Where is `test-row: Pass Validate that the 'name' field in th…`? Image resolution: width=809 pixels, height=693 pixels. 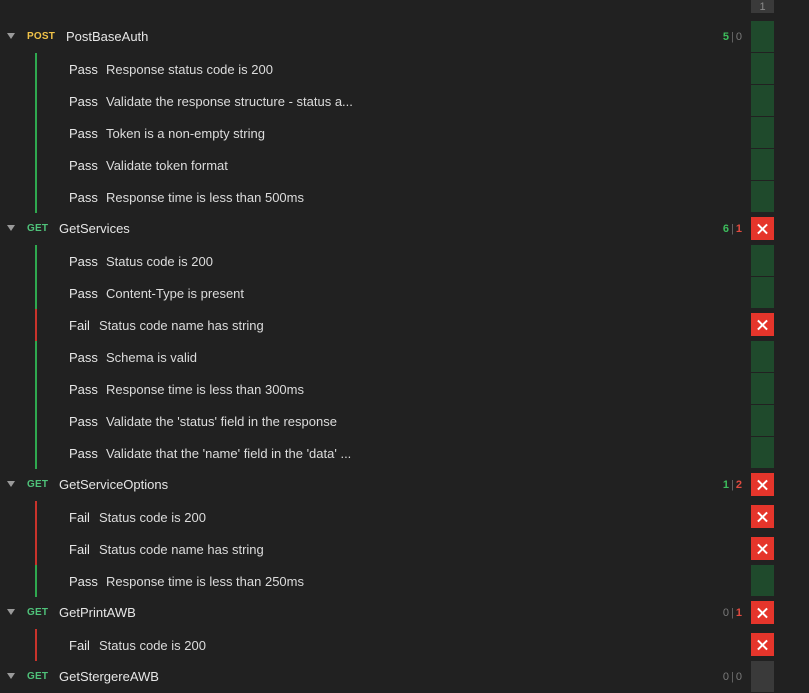 test-row: Pass Validate that the 'name' field in th… is located at coordinates (404, 453).